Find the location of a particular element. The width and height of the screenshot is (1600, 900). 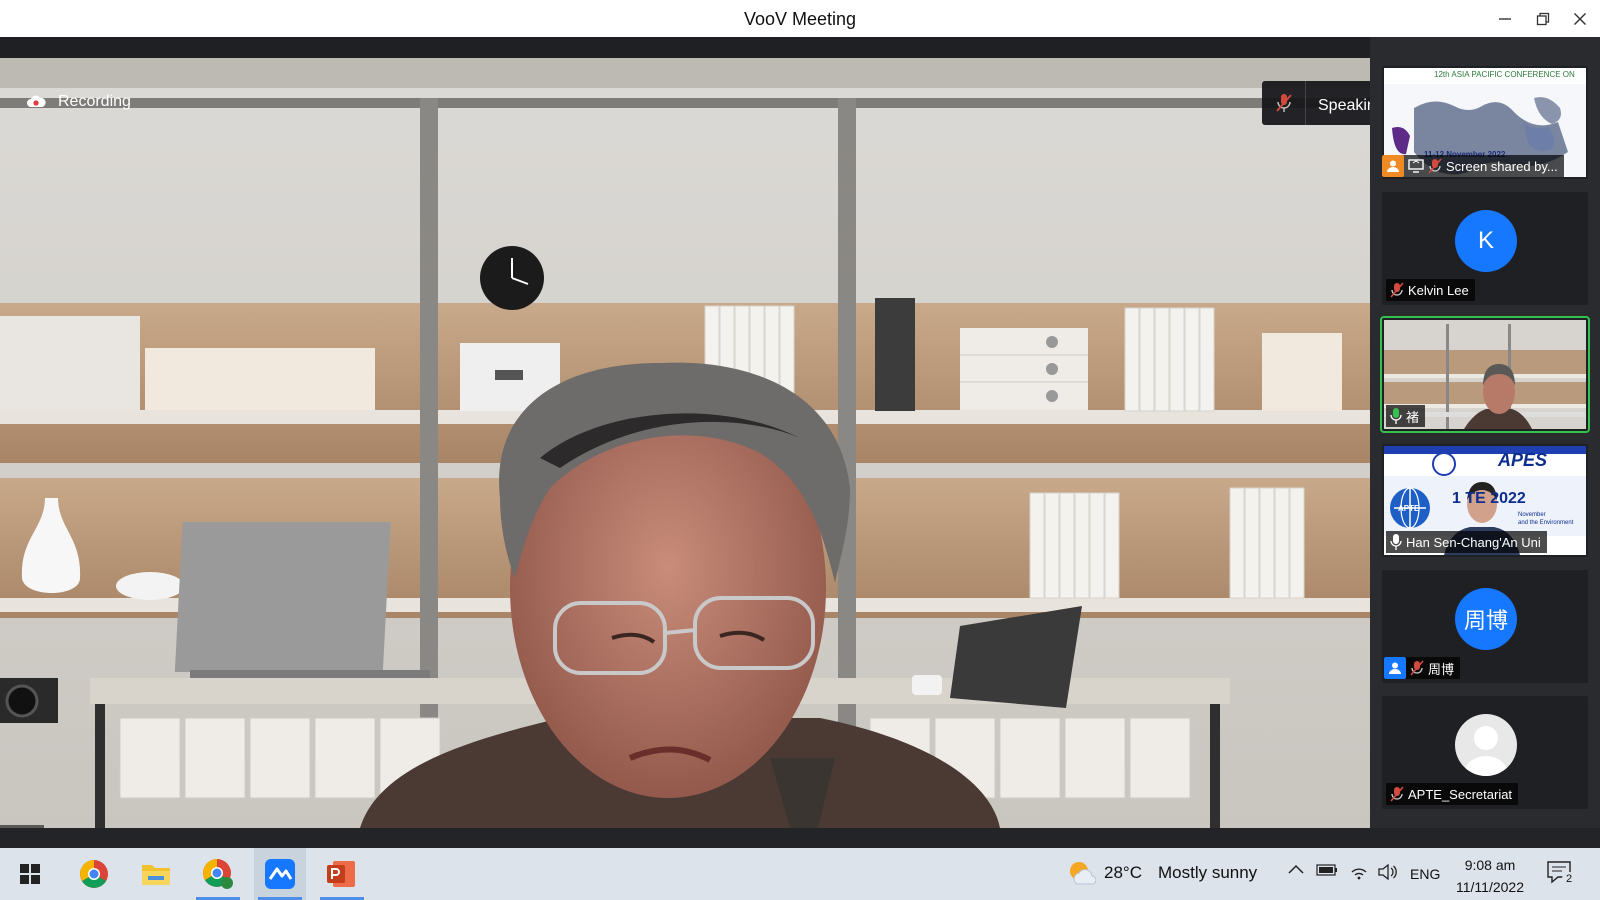

conference-seal: APTE is located at coordinates (1409, 508).